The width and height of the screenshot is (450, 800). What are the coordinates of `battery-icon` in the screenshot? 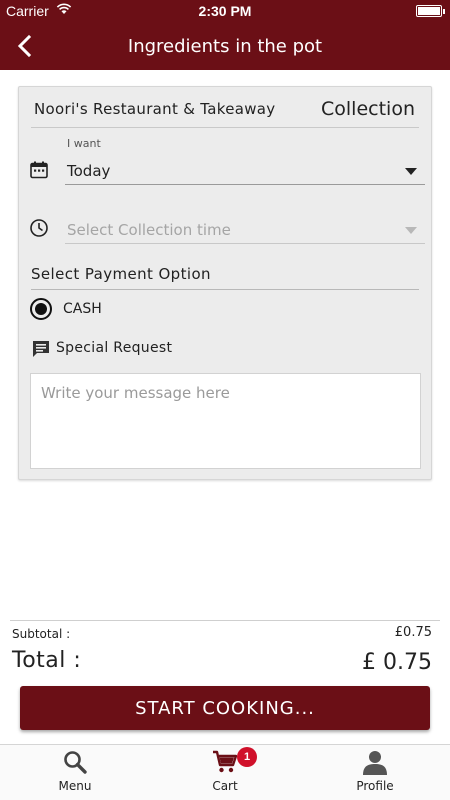 It's located at (430, 11).